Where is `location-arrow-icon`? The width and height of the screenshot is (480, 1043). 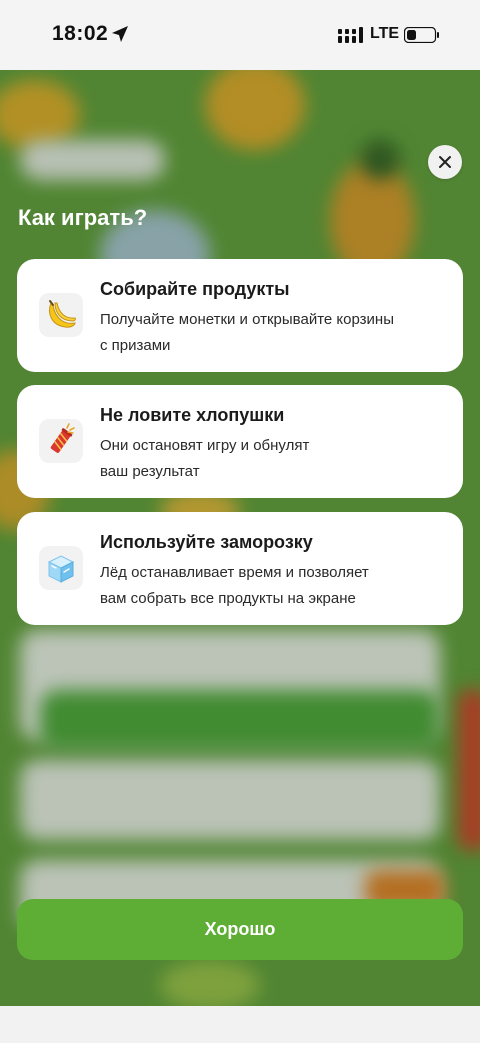 location-arrow-icon is located at coordinates (120, 34).